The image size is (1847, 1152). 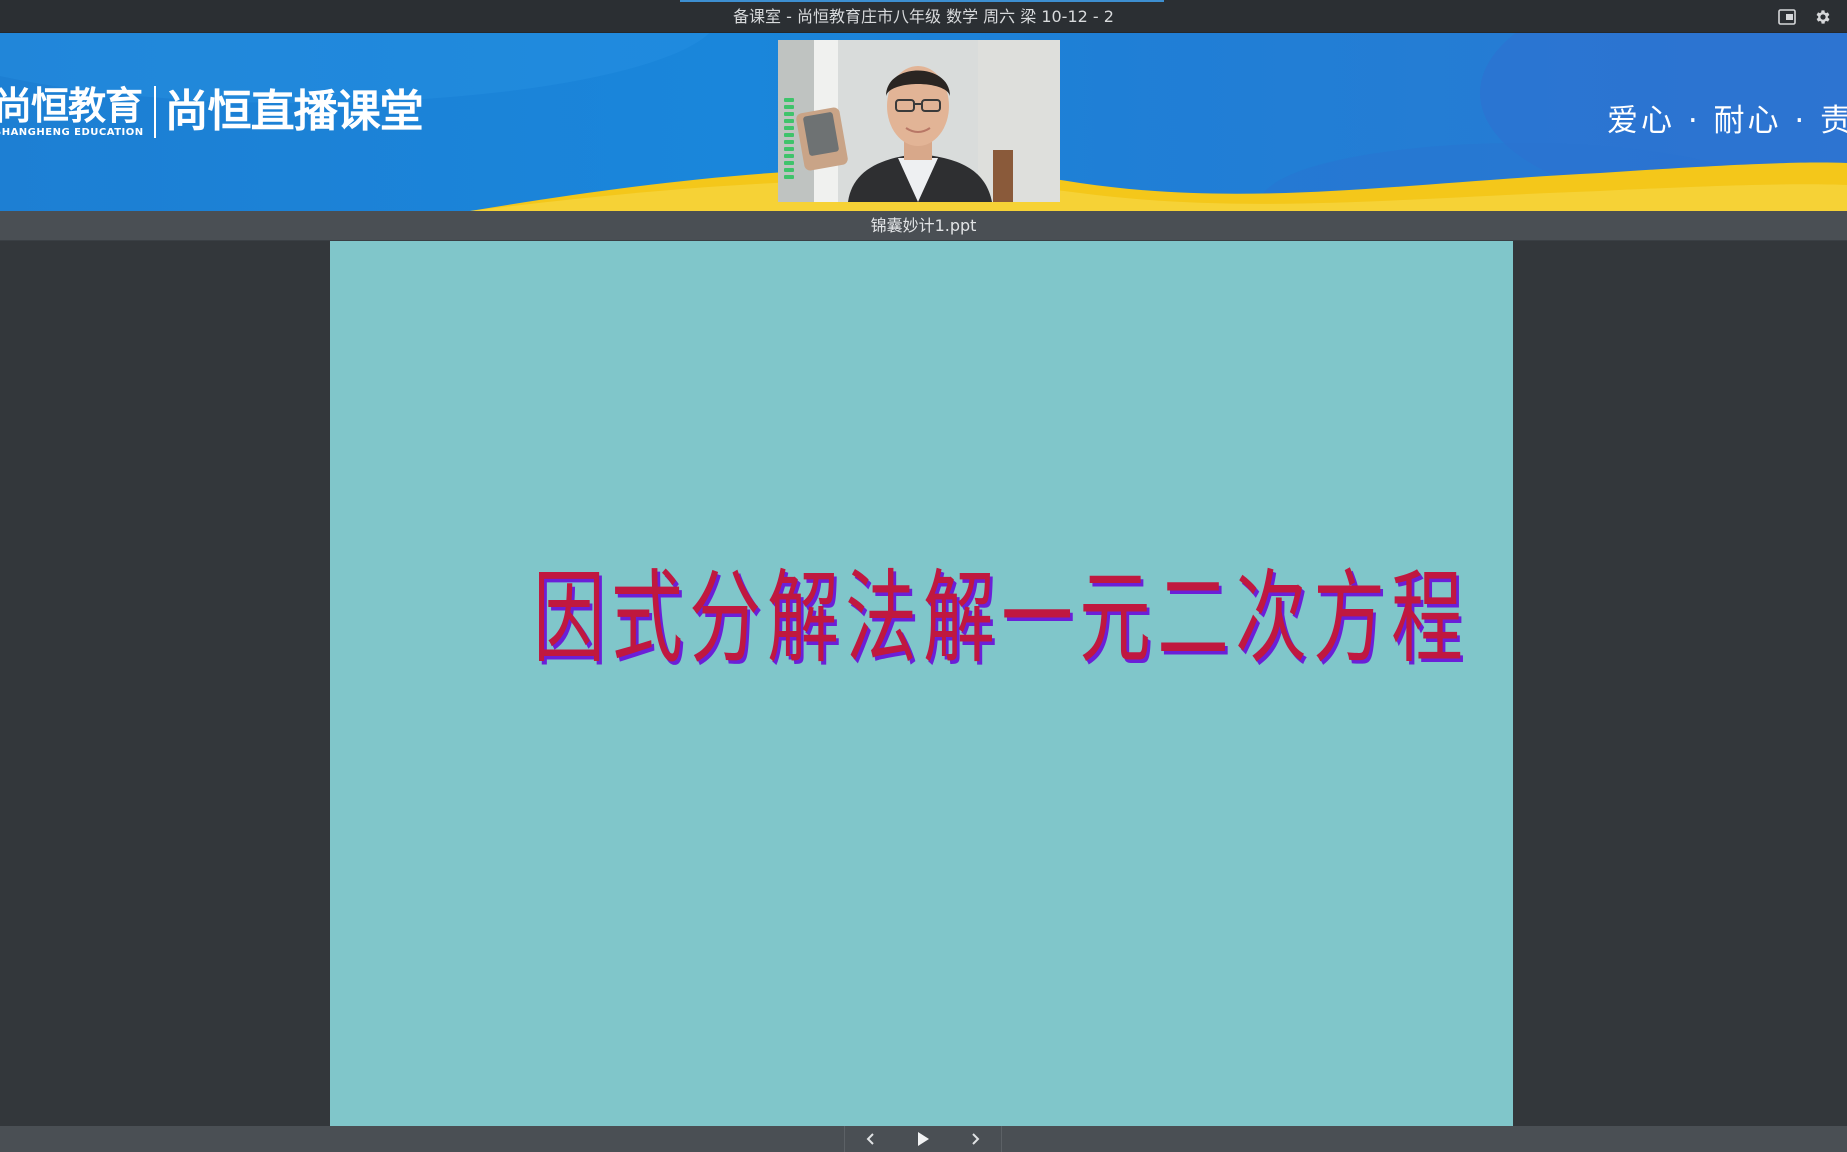 I want to click on play-slideshow-button, so click(x=923, y=1139).